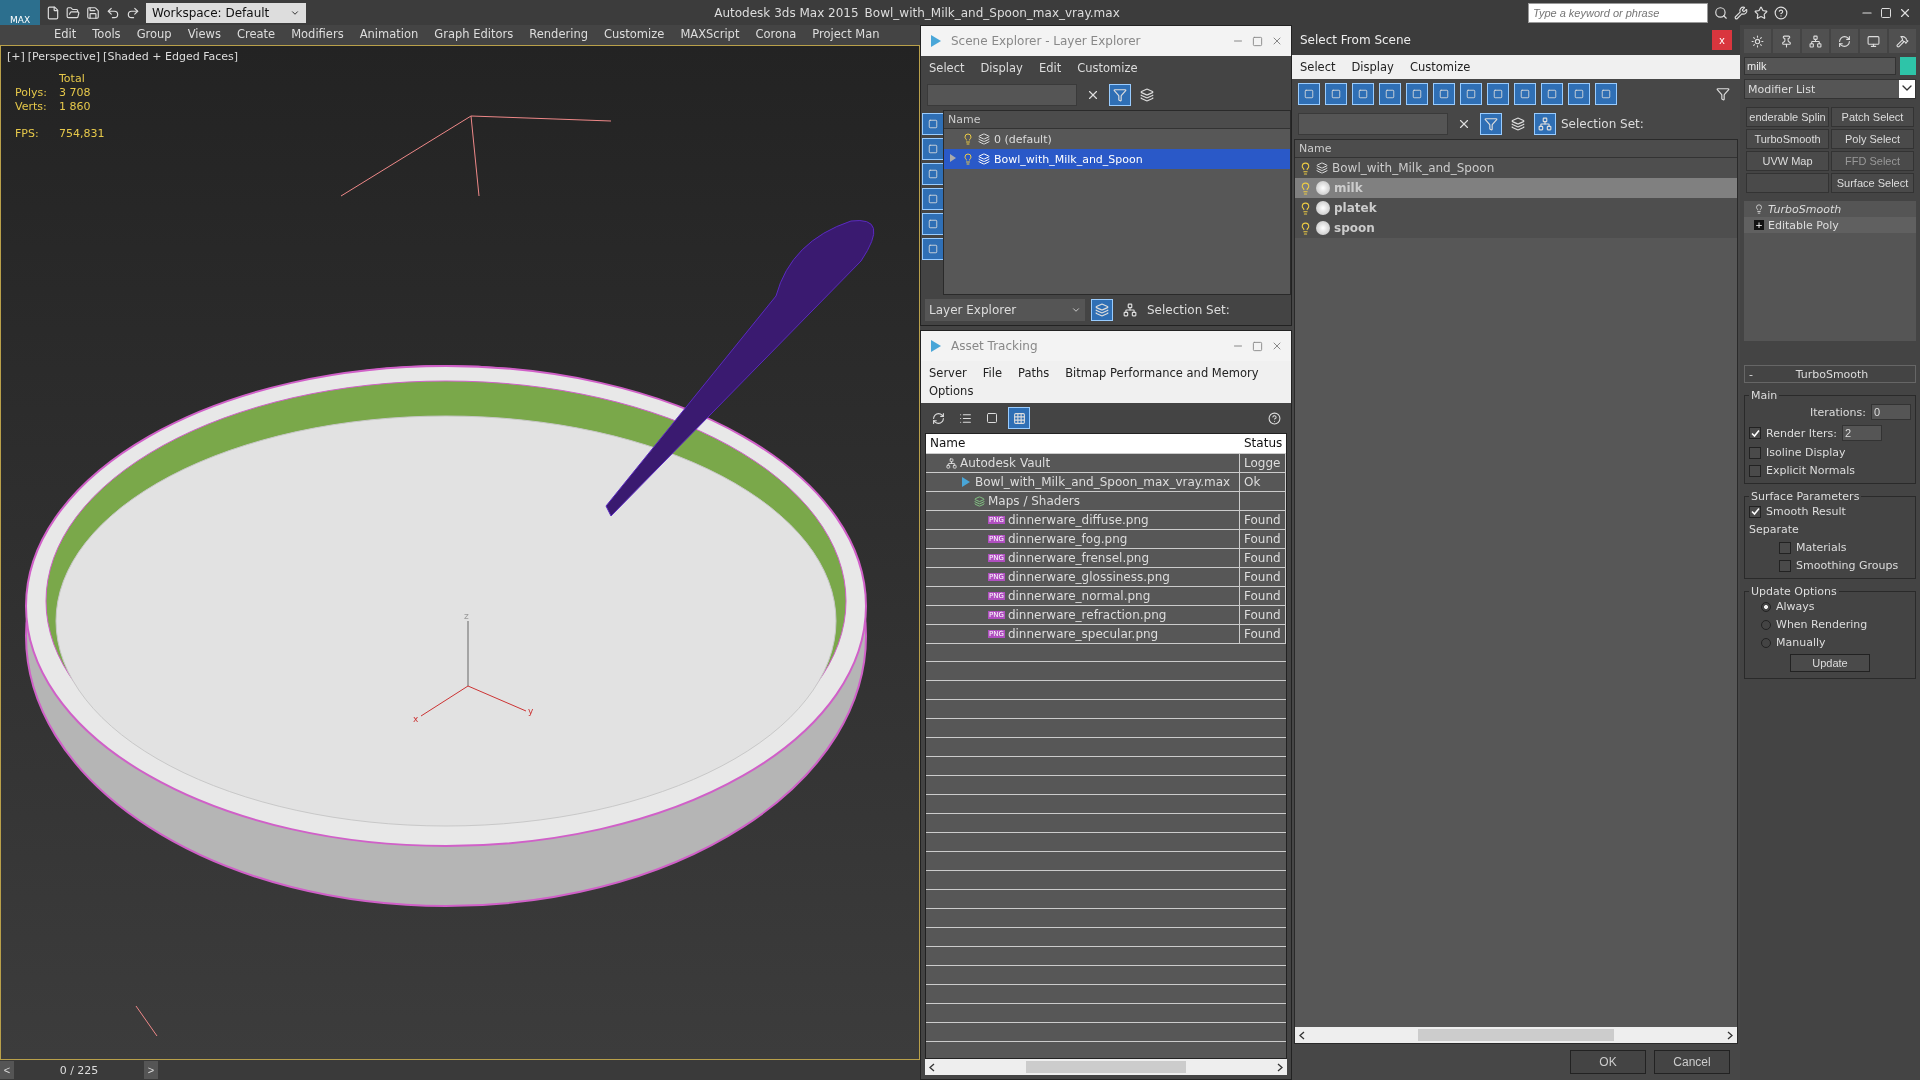 Image resolution: width=1920 pixels, height=1080 pixels. Describe the element at coordinates (53, 12) in the screenshot. I see `new-file-icon` at that location.